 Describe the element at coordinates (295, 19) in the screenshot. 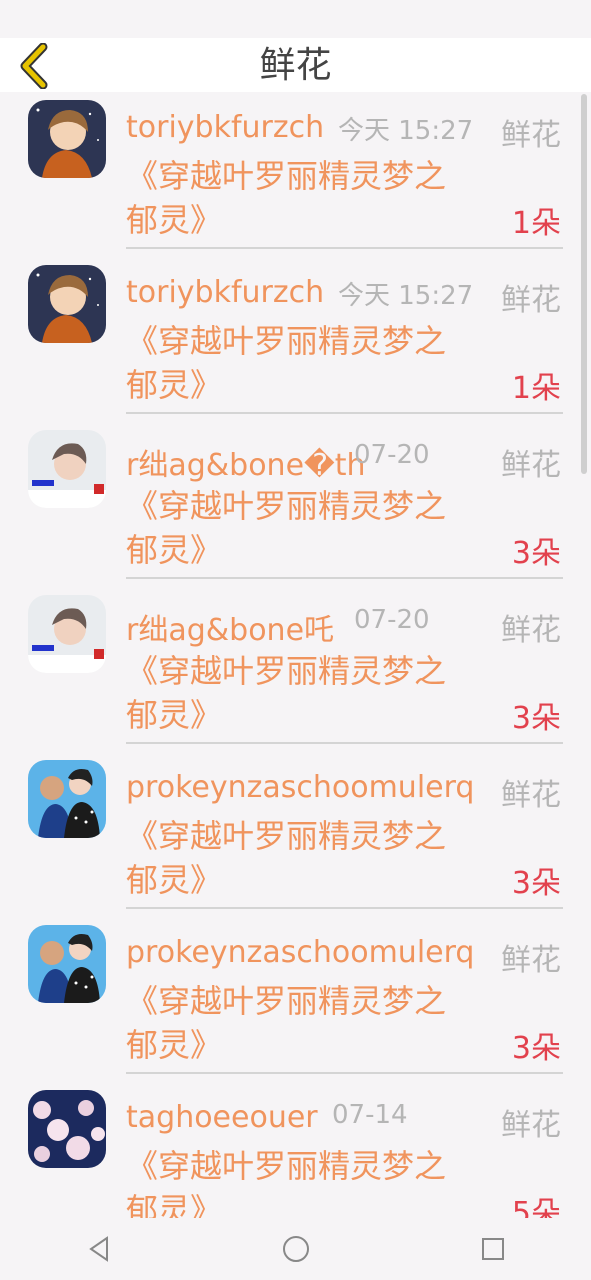

I see `status-bar` at that location.